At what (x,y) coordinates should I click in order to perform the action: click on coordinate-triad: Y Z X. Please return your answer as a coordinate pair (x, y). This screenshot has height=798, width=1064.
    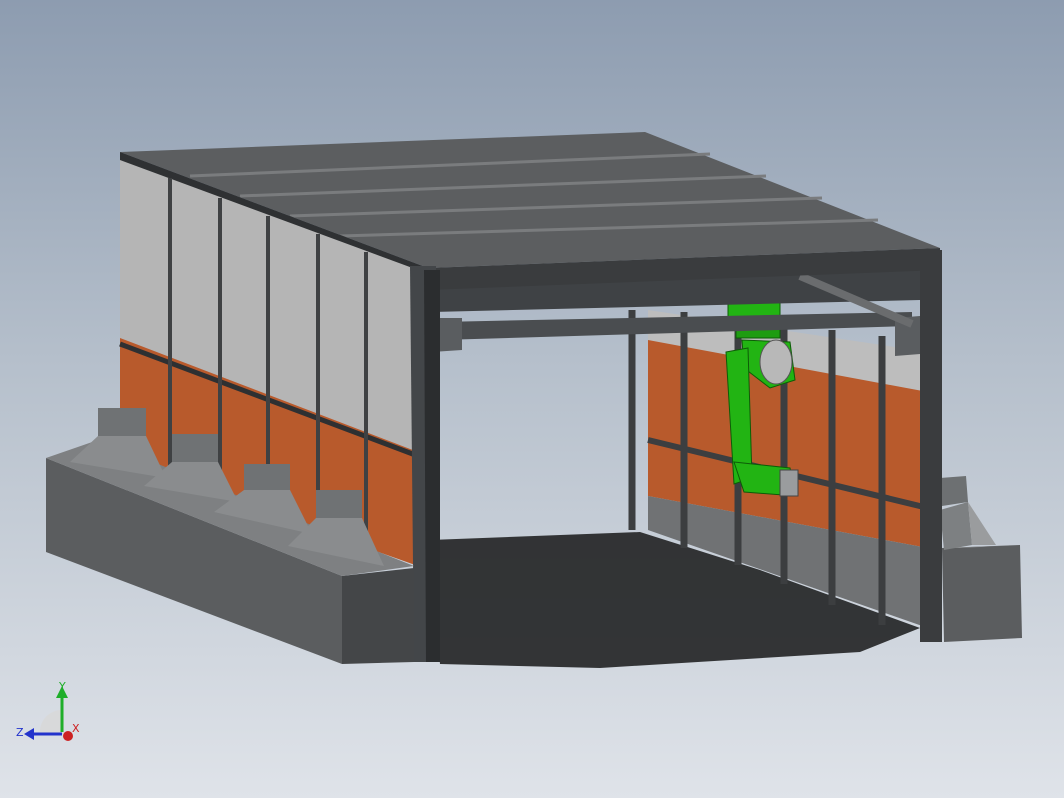
    Looking at the image, I should click on (48, 712).